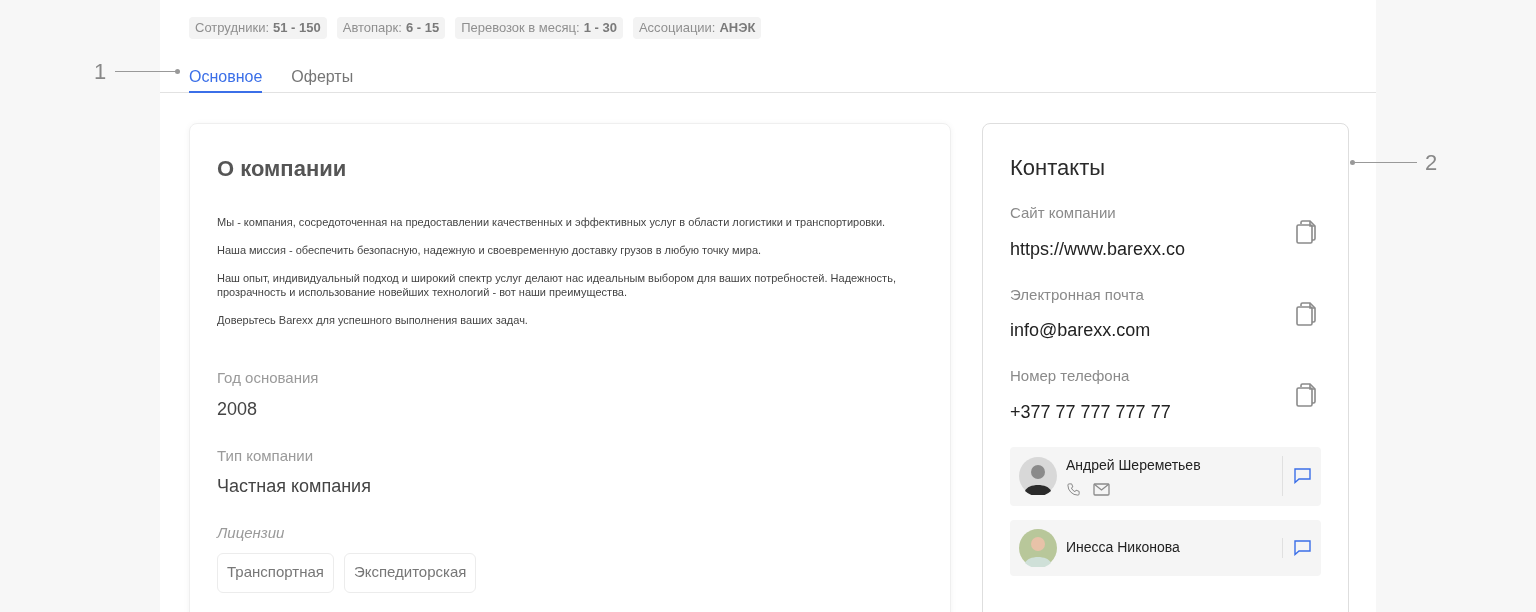  What do you see at coordinates (251, 533) in the screenshot?
I see `field-label: Лицензии` at bounding box center [251, 533].